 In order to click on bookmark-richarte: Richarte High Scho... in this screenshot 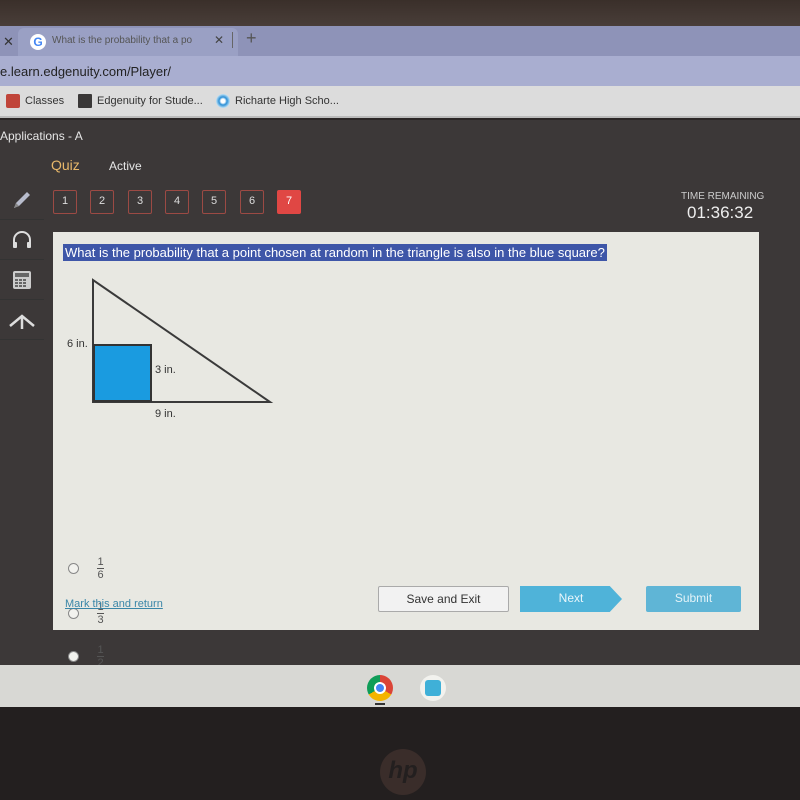, I will do `click(277, 101)`.